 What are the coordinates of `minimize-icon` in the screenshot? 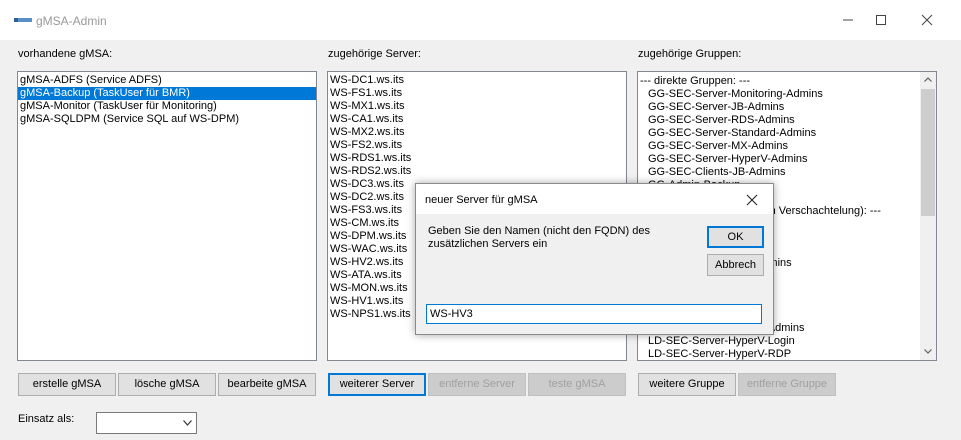 It's located at (848, 20).